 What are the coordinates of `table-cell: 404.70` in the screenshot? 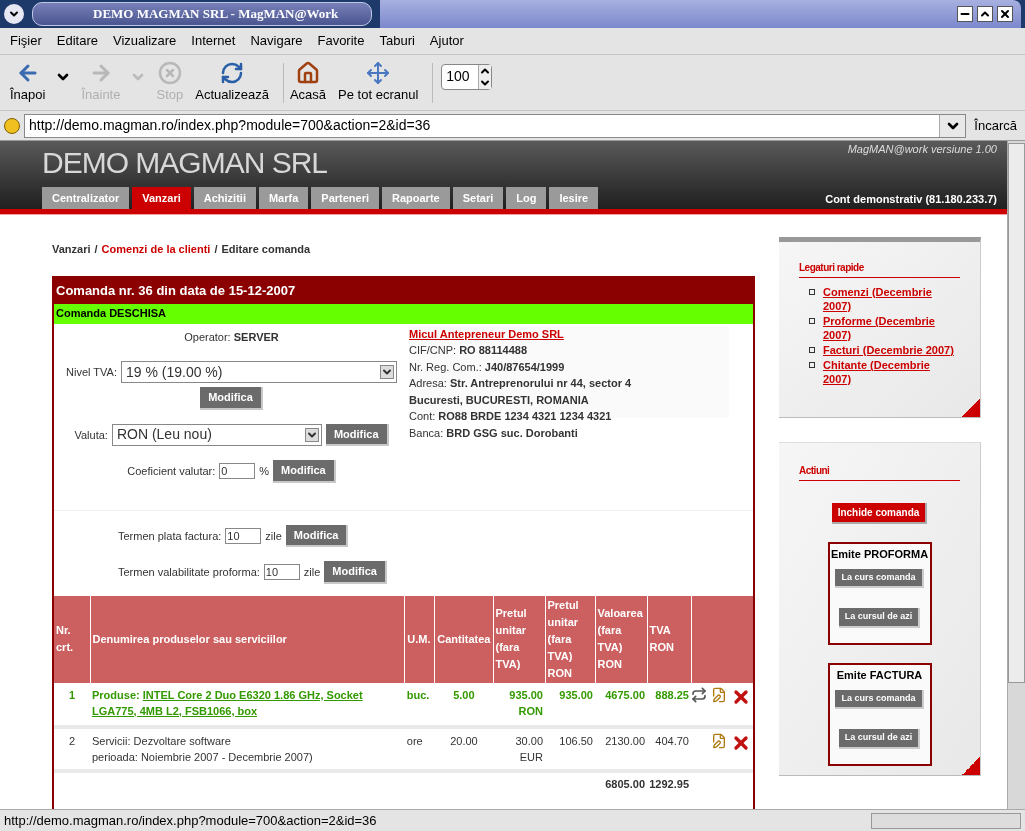 It's located at (669, 748).